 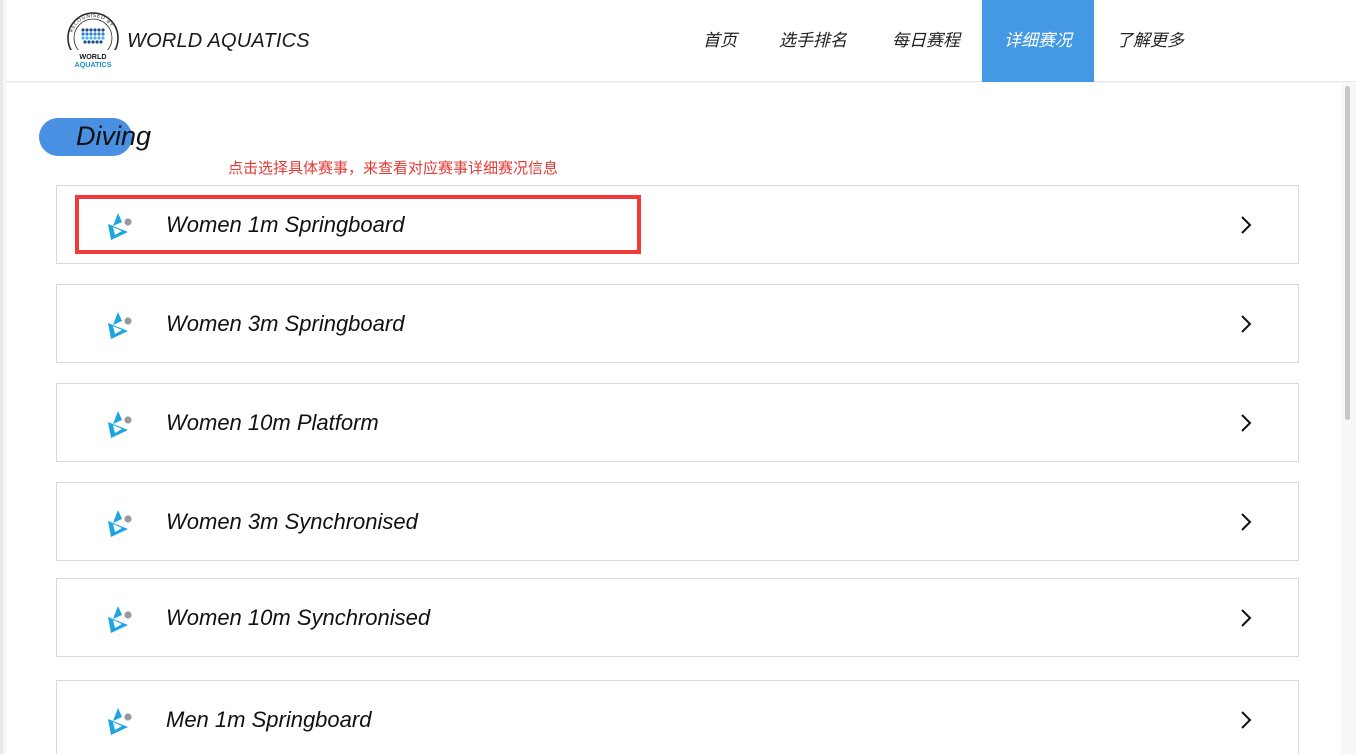 What do you see at coordinates (677, 224) in the screenshot?
I see `event-item-women-1m-springboard: Women 1m Springboard` at bounding box center [677, 224].